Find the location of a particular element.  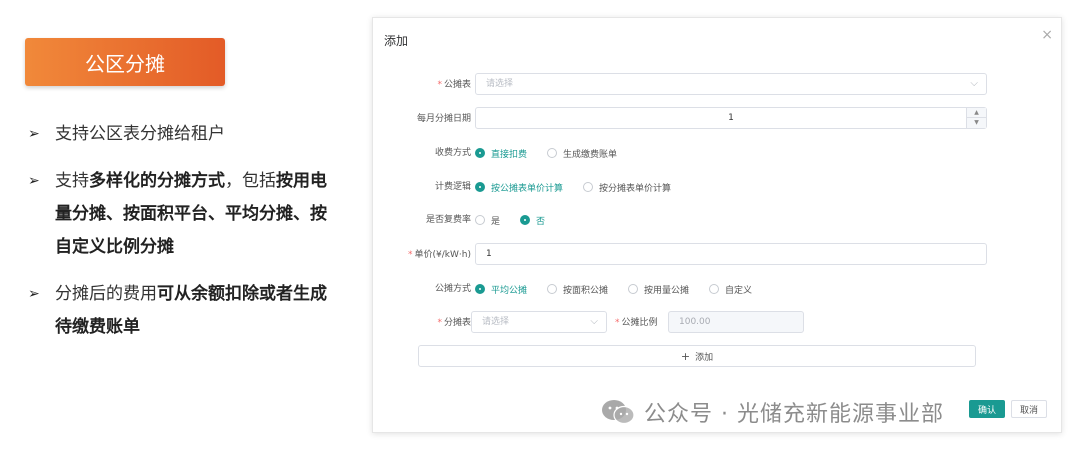

method-option-average: 平均公摊 is located at coordinates (501, 289).